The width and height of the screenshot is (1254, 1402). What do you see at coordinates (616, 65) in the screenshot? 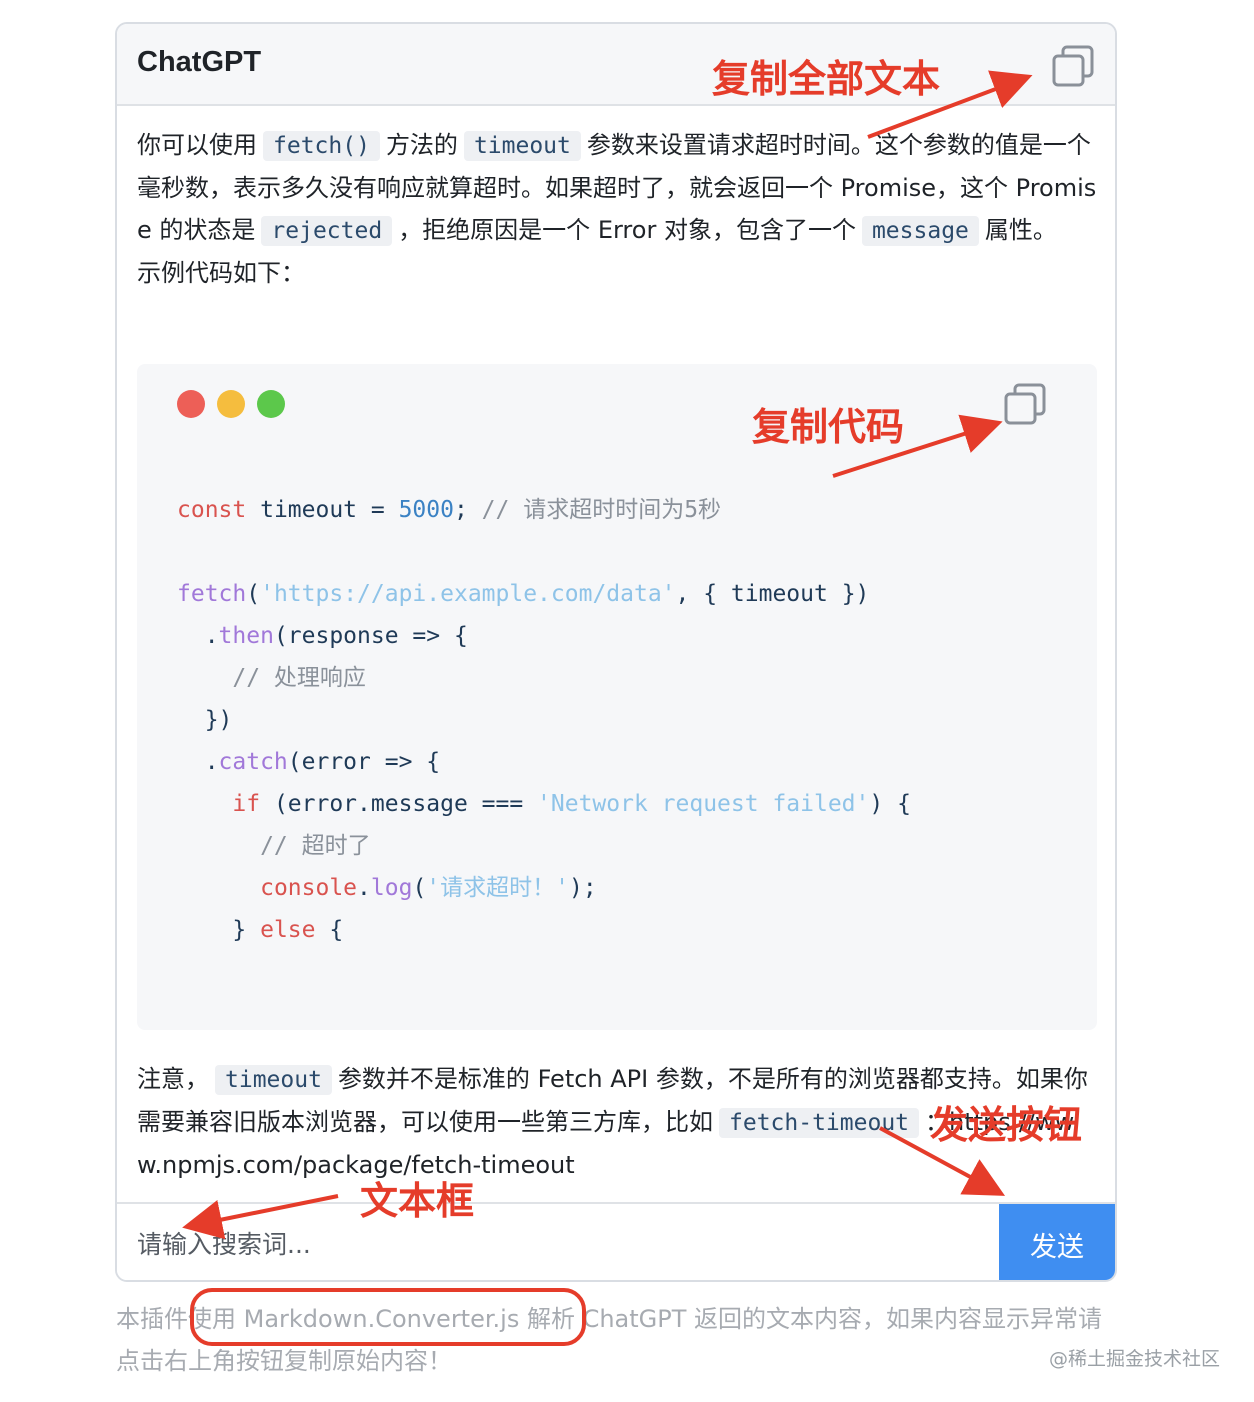
I see `panel-header: ChatGPT` at bounding box center [616, 65].